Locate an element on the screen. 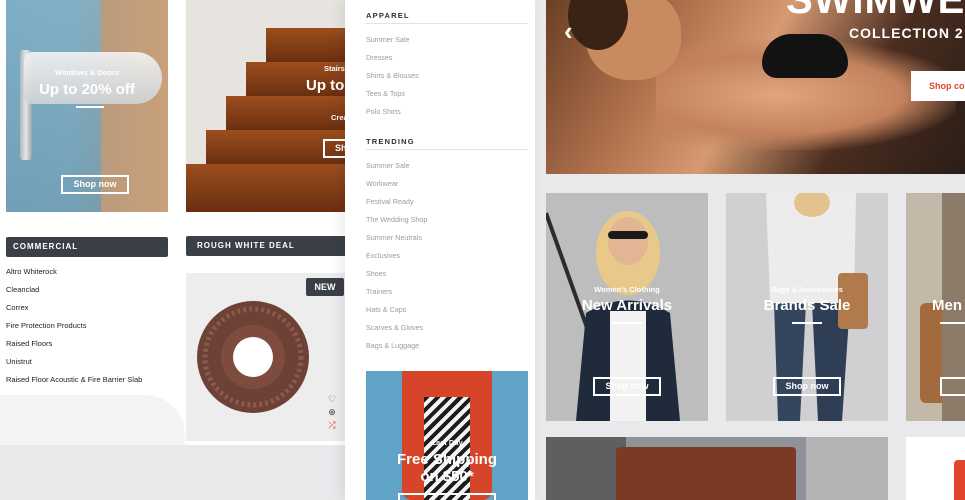 Image resolution: width=965 pixels, height=500 pixels. promo-windows-doors: Windows & Doors Up to 20% off Shop now is located at coordinates (87, 106).